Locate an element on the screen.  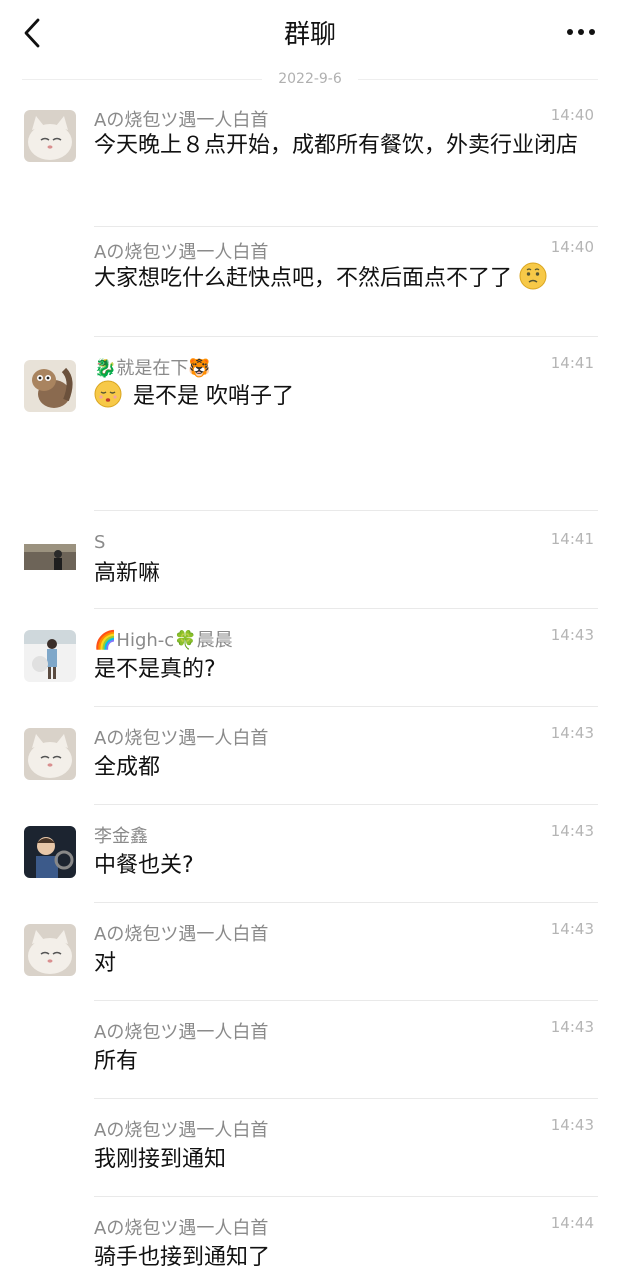
message-text: 骑手也接到通知了 is located at coordinates (182, 1257).